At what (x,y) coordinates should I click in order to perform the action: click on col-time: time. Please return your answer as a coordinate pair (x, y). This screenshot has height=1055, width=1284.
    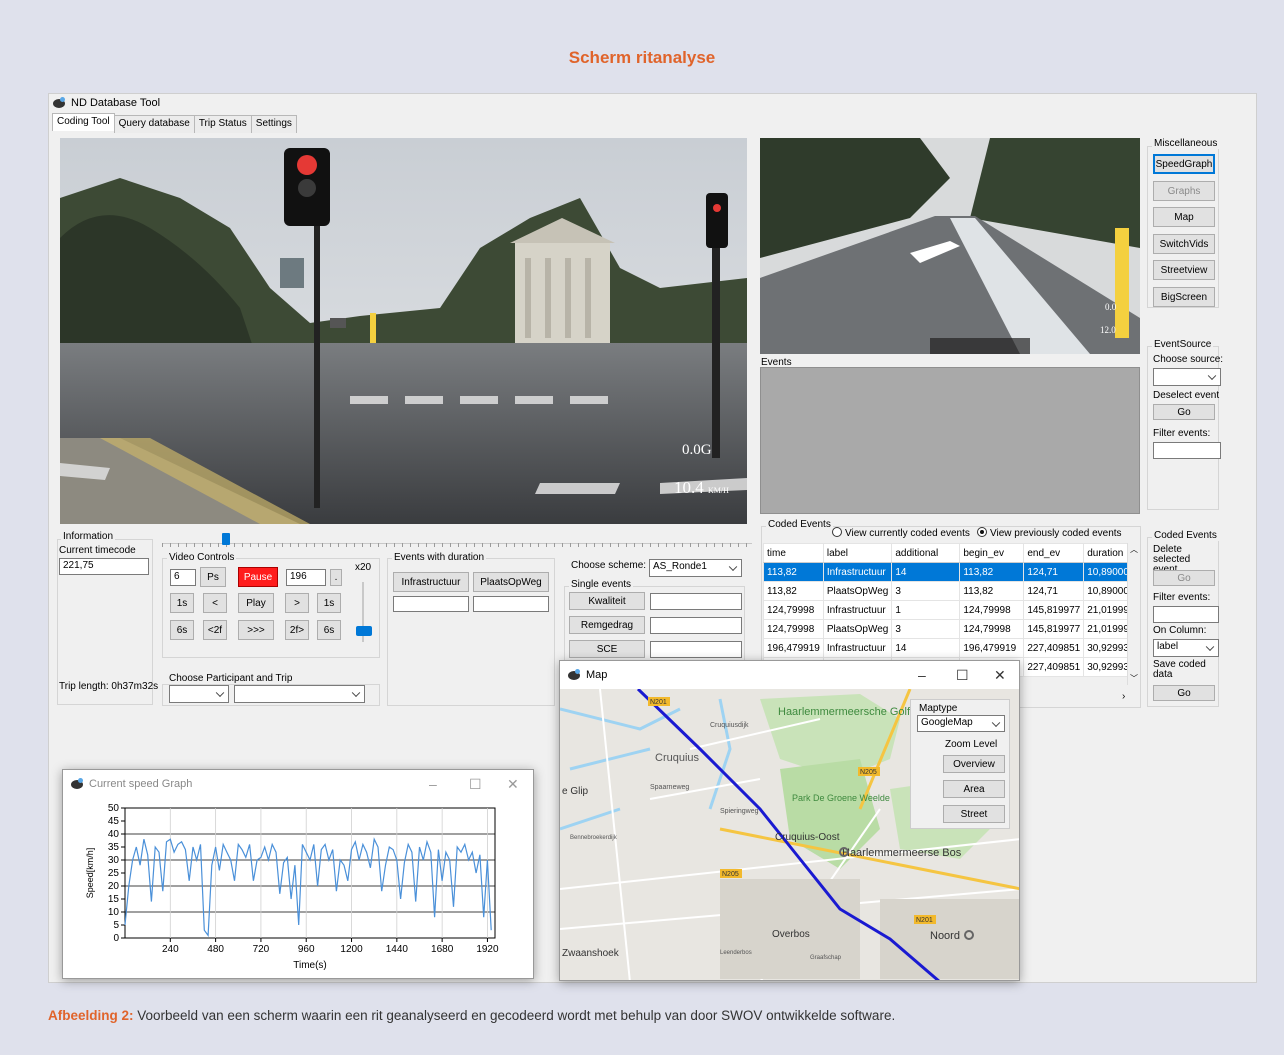
    Looking at the image, I should click on (793, 553).